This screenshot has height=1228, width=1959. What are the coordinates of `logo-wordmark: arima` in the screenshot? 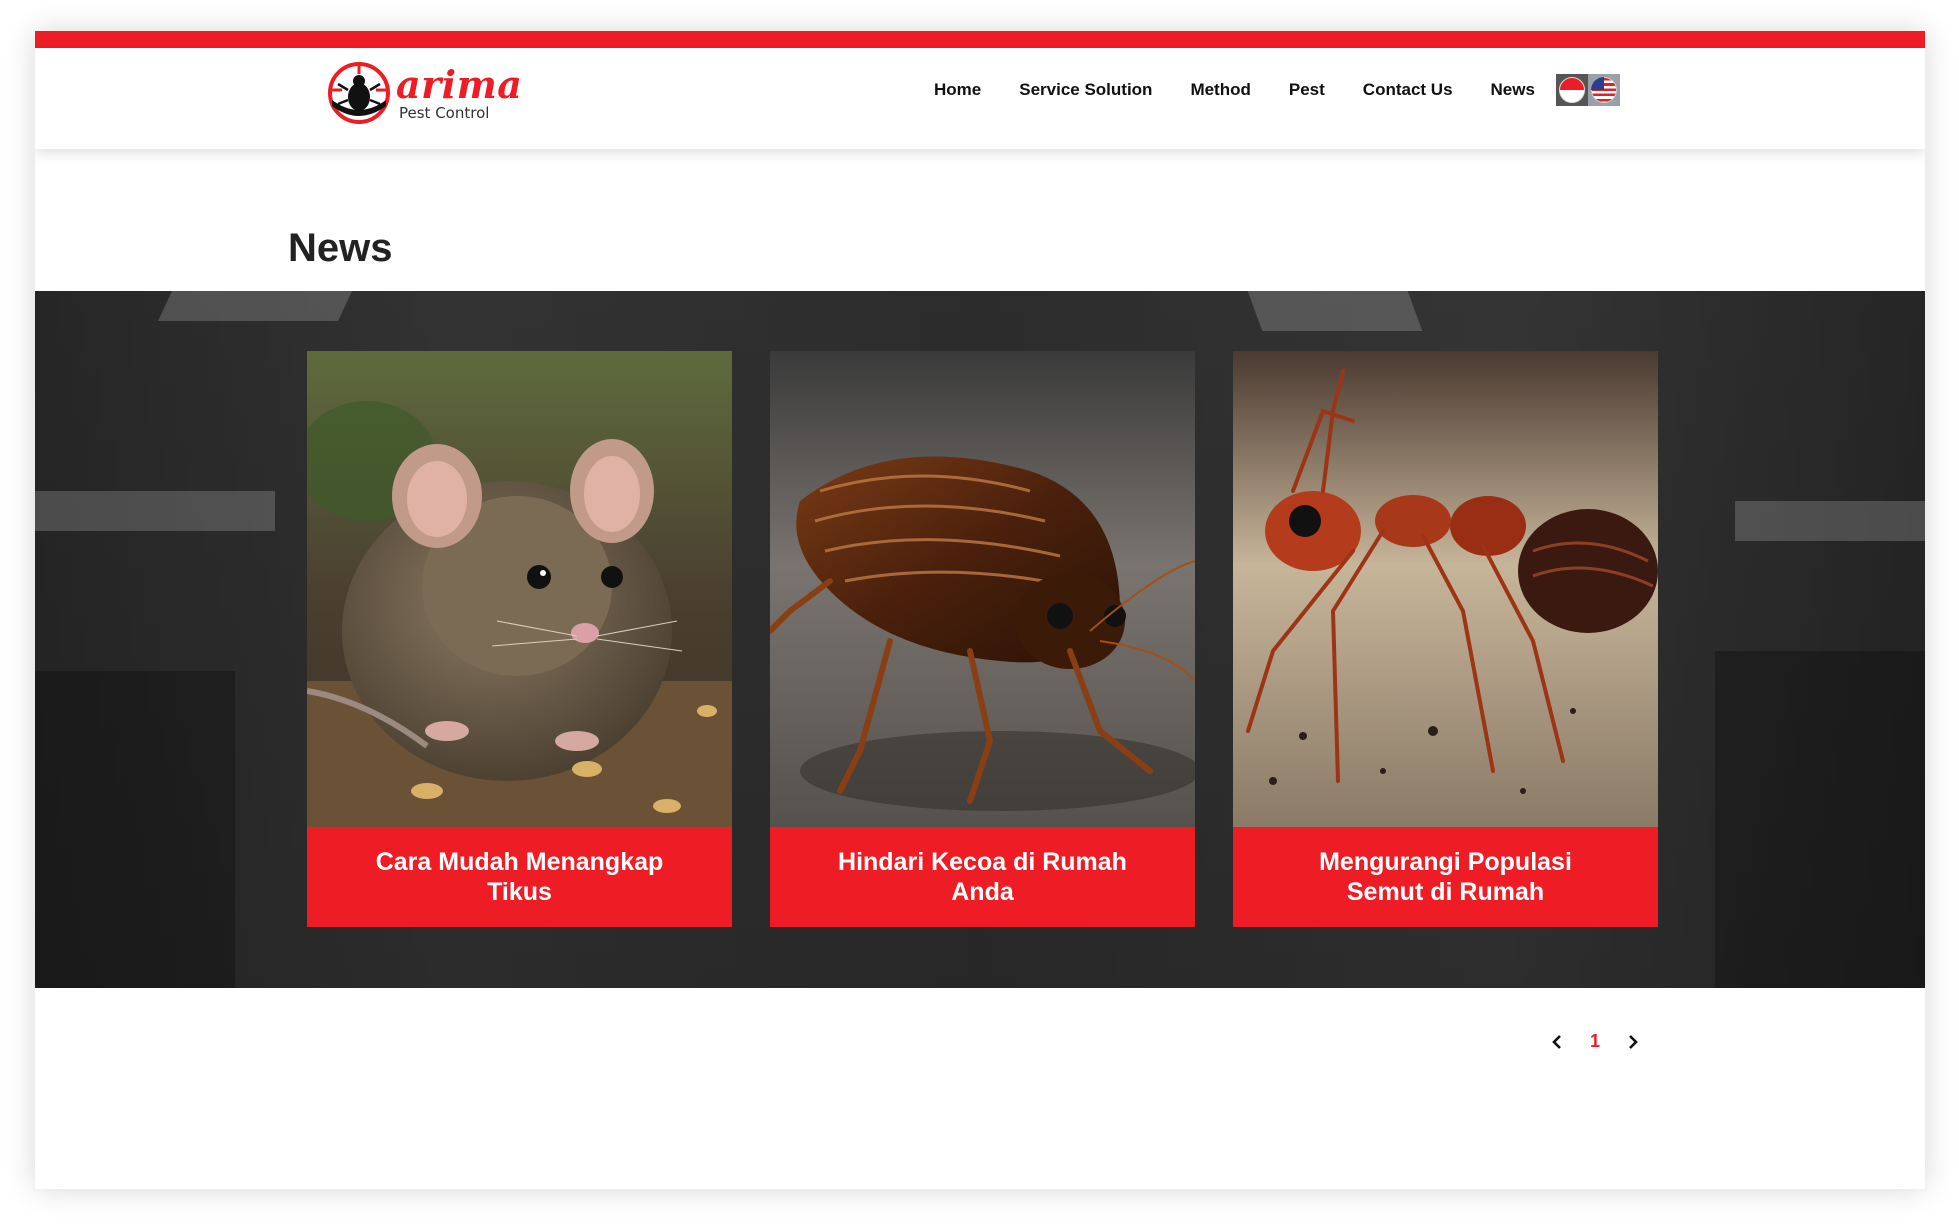 It's located at (459, 84).